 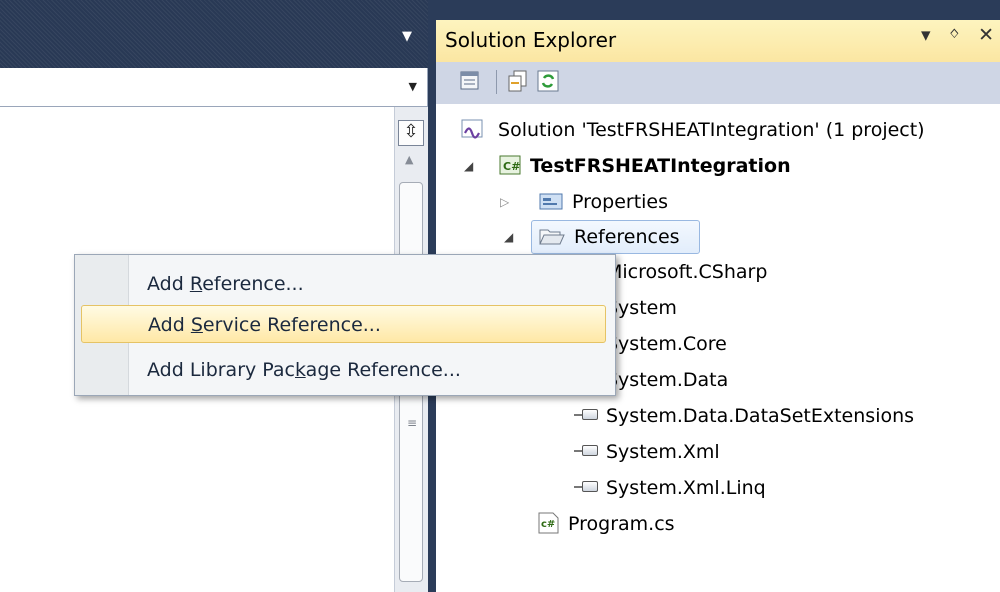 What do you see at coordinates (196, 325) in the screenshot?
I see `access-key: S` at bounding box center [196, 325].